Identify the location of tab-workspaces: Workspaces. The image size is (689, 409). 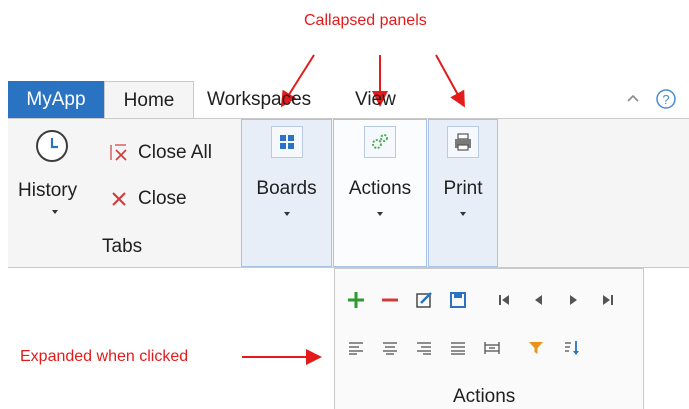
(259, 100).